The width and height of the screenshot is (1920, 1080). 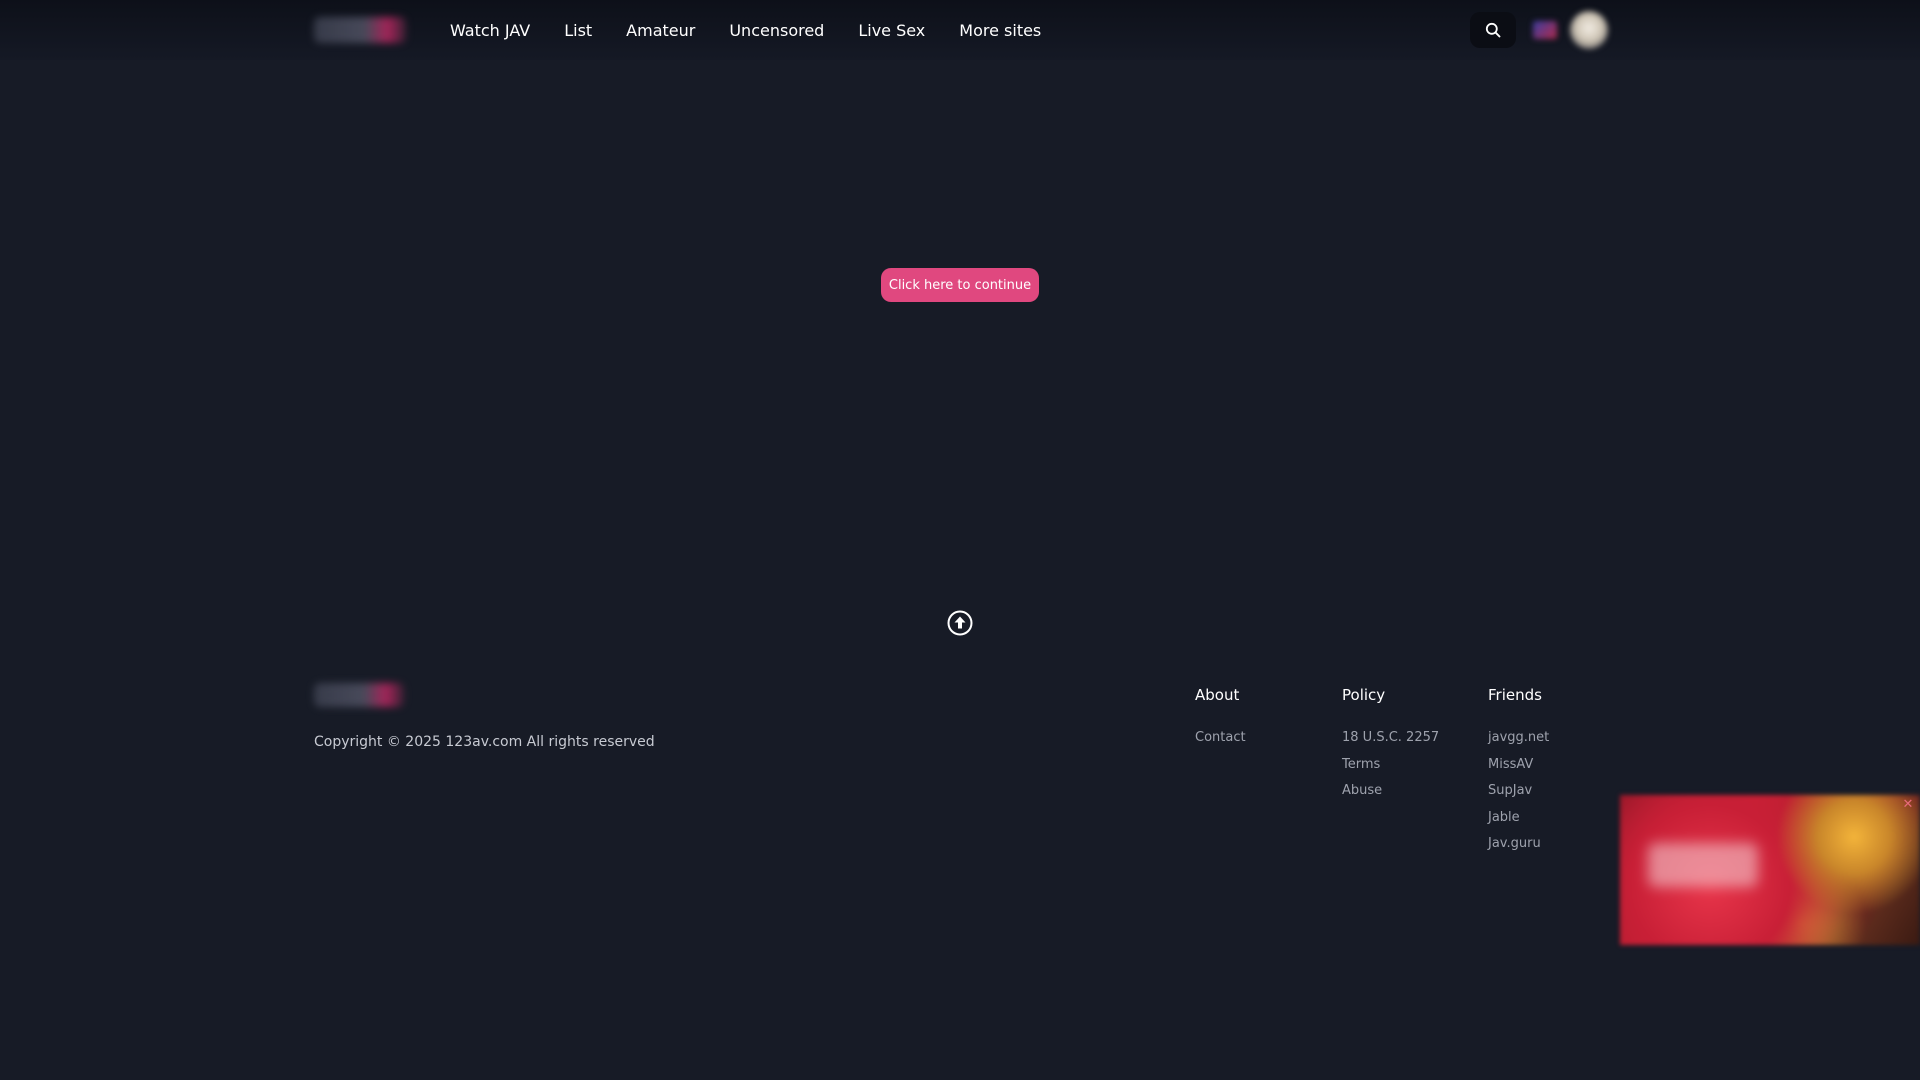 I want to click on footer-link-javgg: javgg.net, so click(x=1518, y=738).